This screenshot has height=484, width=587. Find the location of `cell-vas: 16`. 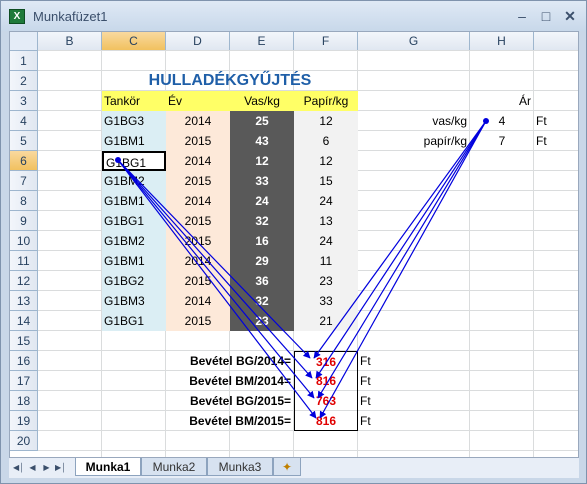

cell-vas: 16 is located at coordinates (262, 241).